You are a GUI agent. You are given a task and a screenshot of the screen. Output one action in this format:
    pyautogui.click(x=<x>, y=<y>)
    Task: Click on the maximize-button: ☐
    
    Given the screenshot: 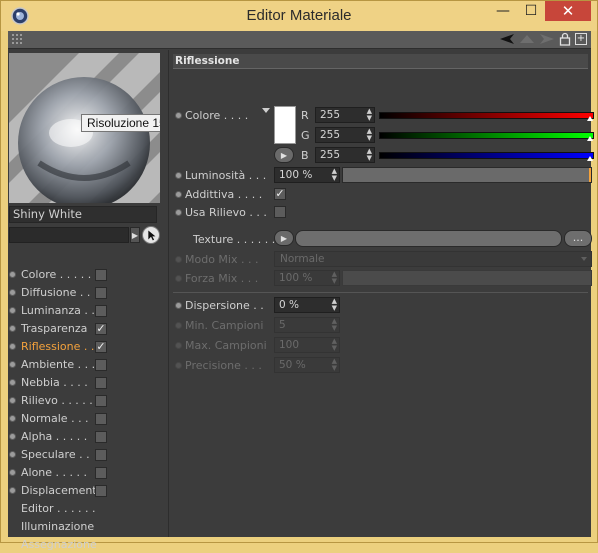 What is the action you would take?
    pyautogui.click(x=531, y=11)
    